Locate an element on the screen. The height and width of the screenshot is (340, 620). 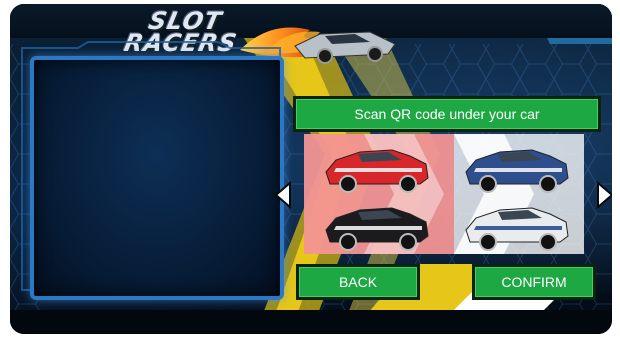
car-option-black is located at coordinates (377, 229).